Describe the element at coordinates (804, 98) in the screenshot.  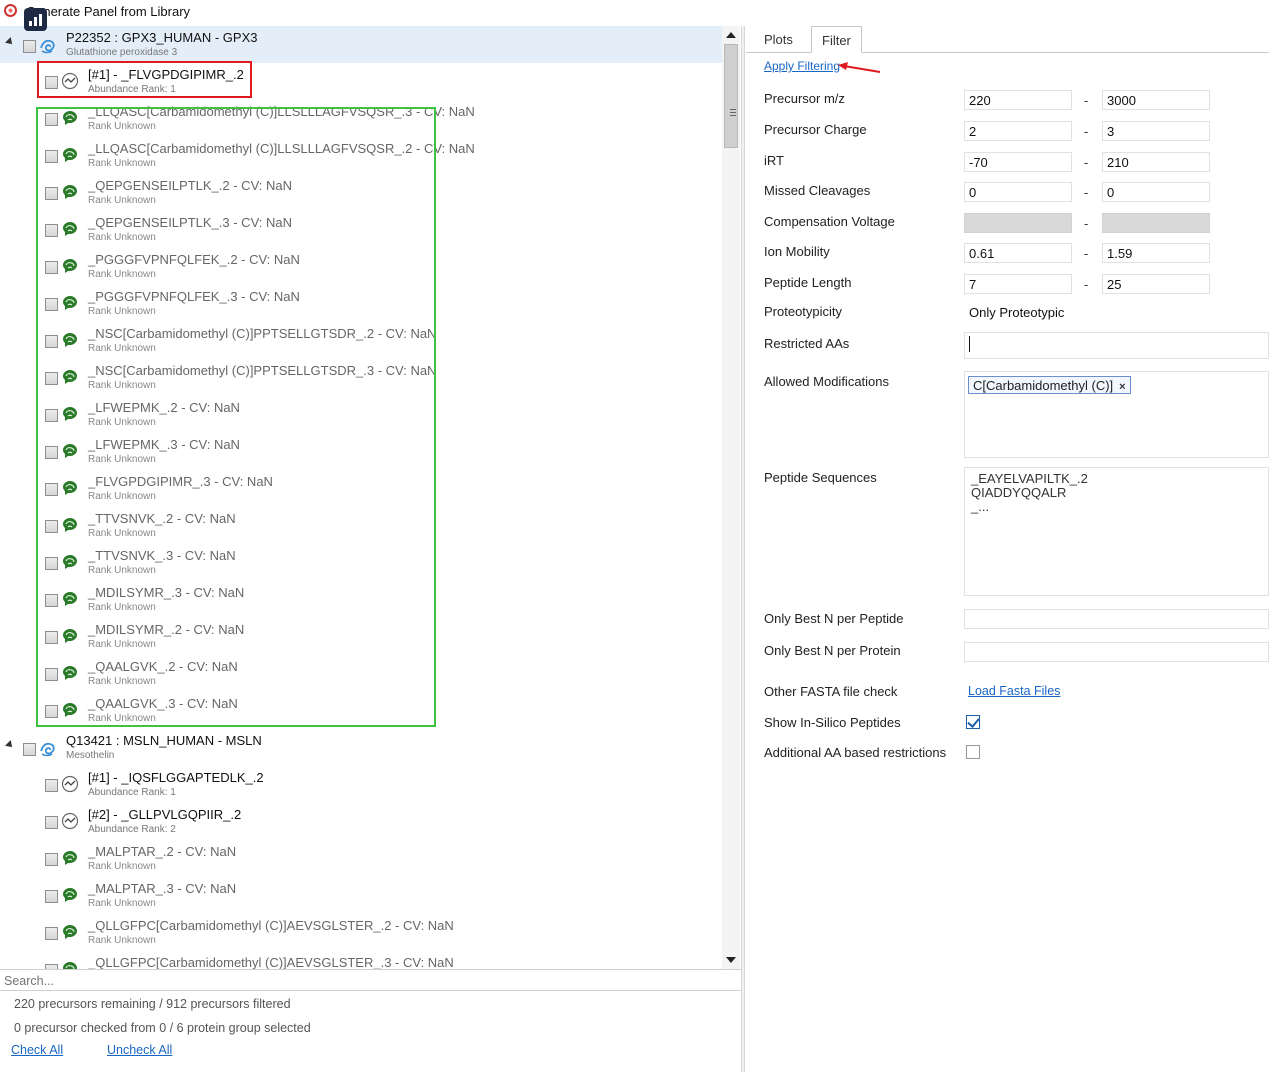
I see `range-label: Precursor m/z` at that location.